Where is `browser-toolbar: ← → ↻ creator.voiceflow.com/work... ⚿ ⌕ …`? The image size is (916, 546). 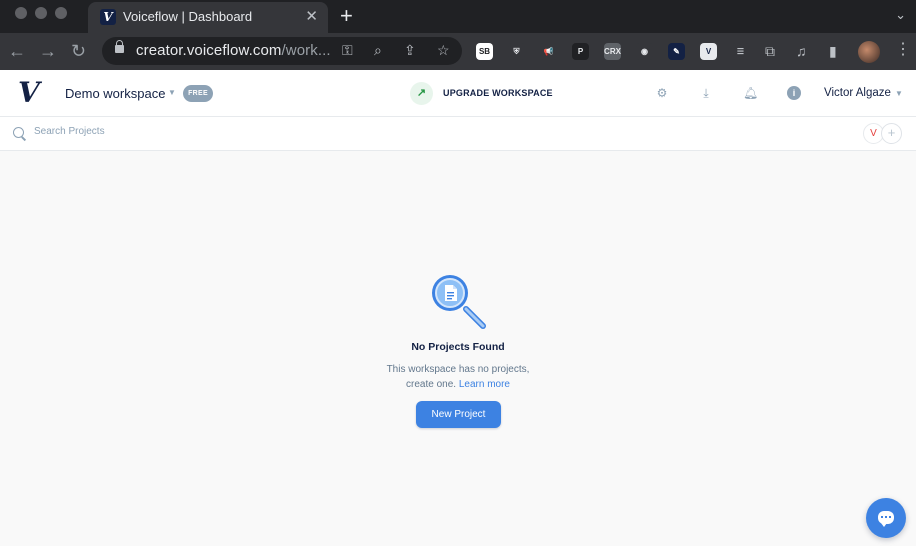 browser-toolbar: ← → ↻ creator.voiceflow.com/work... ⚿ ⌕ … is located at coordinates (458, 51).